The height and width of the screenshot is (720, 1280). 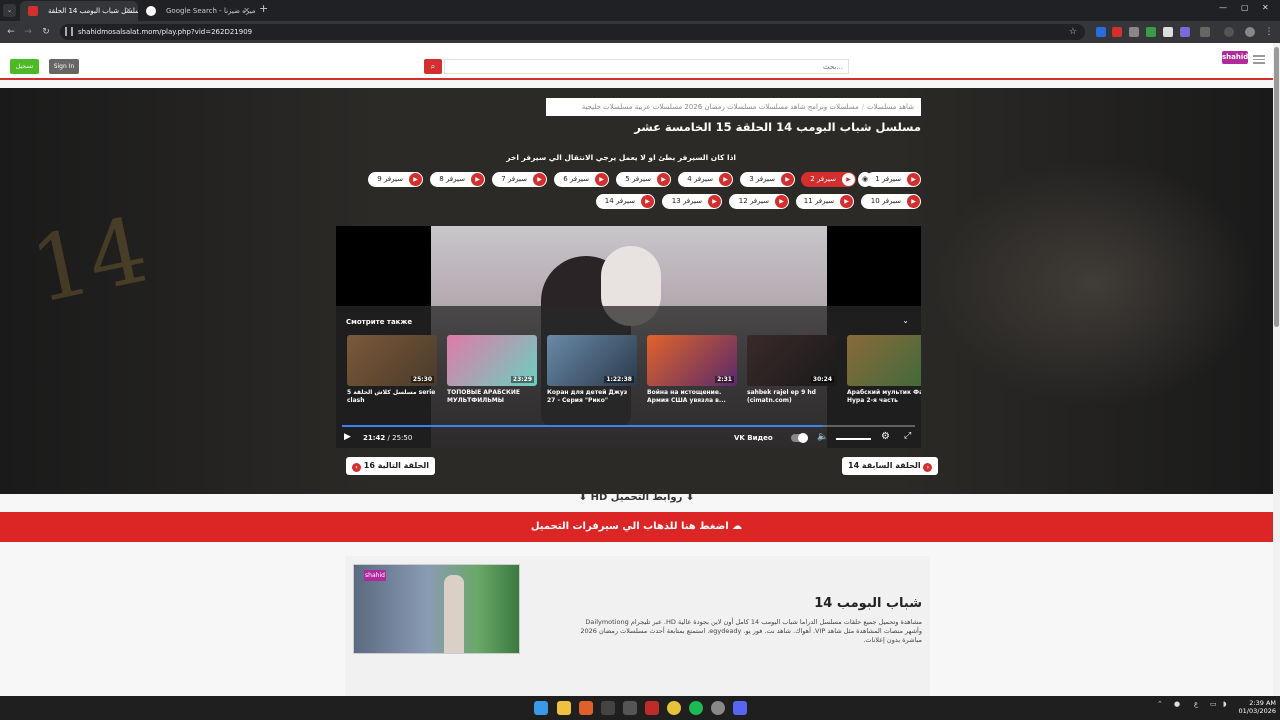 I want to click on extension-grid-icon, so click(x=1134, y=32).